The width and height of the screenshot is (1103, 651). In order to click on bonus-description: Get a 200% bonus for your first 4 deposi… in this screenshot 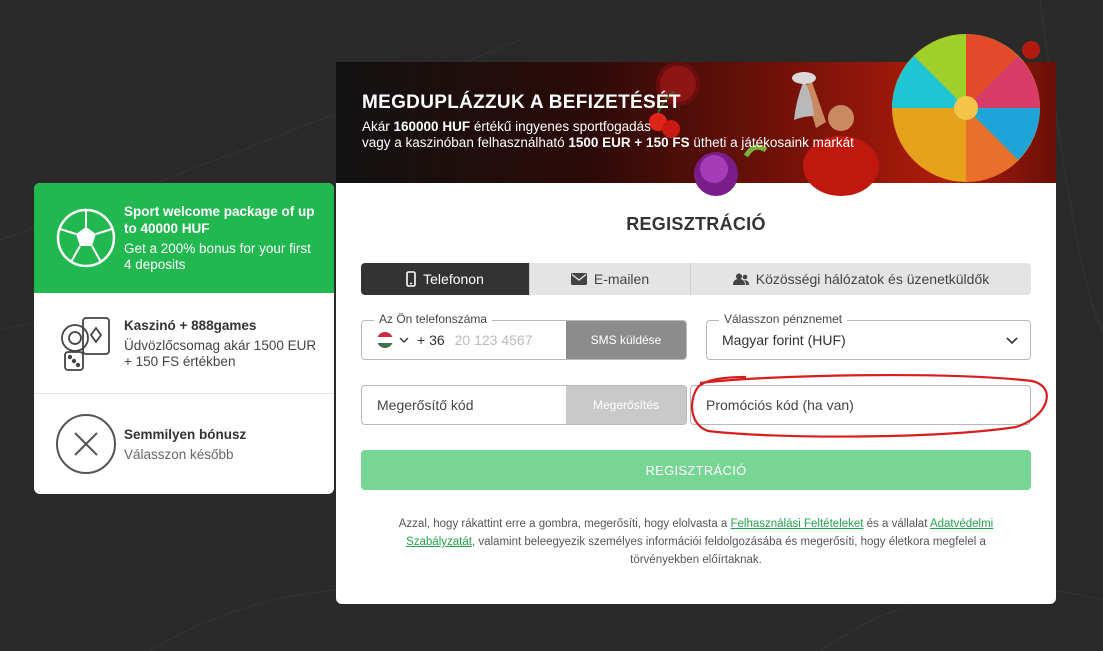, I will do `click(217, 256)`.